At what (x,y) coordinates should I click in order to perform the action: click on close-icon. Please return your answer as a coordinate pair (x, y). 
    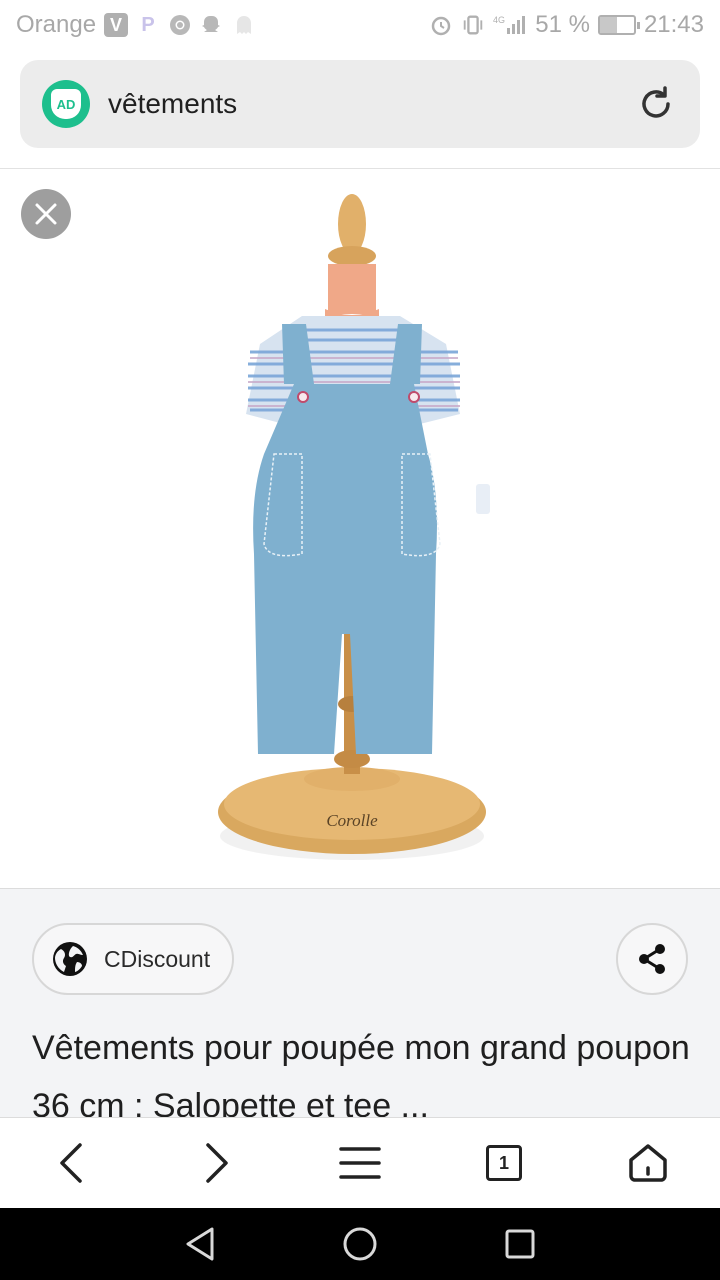
    Looking at the image, I should click on (46, 214).